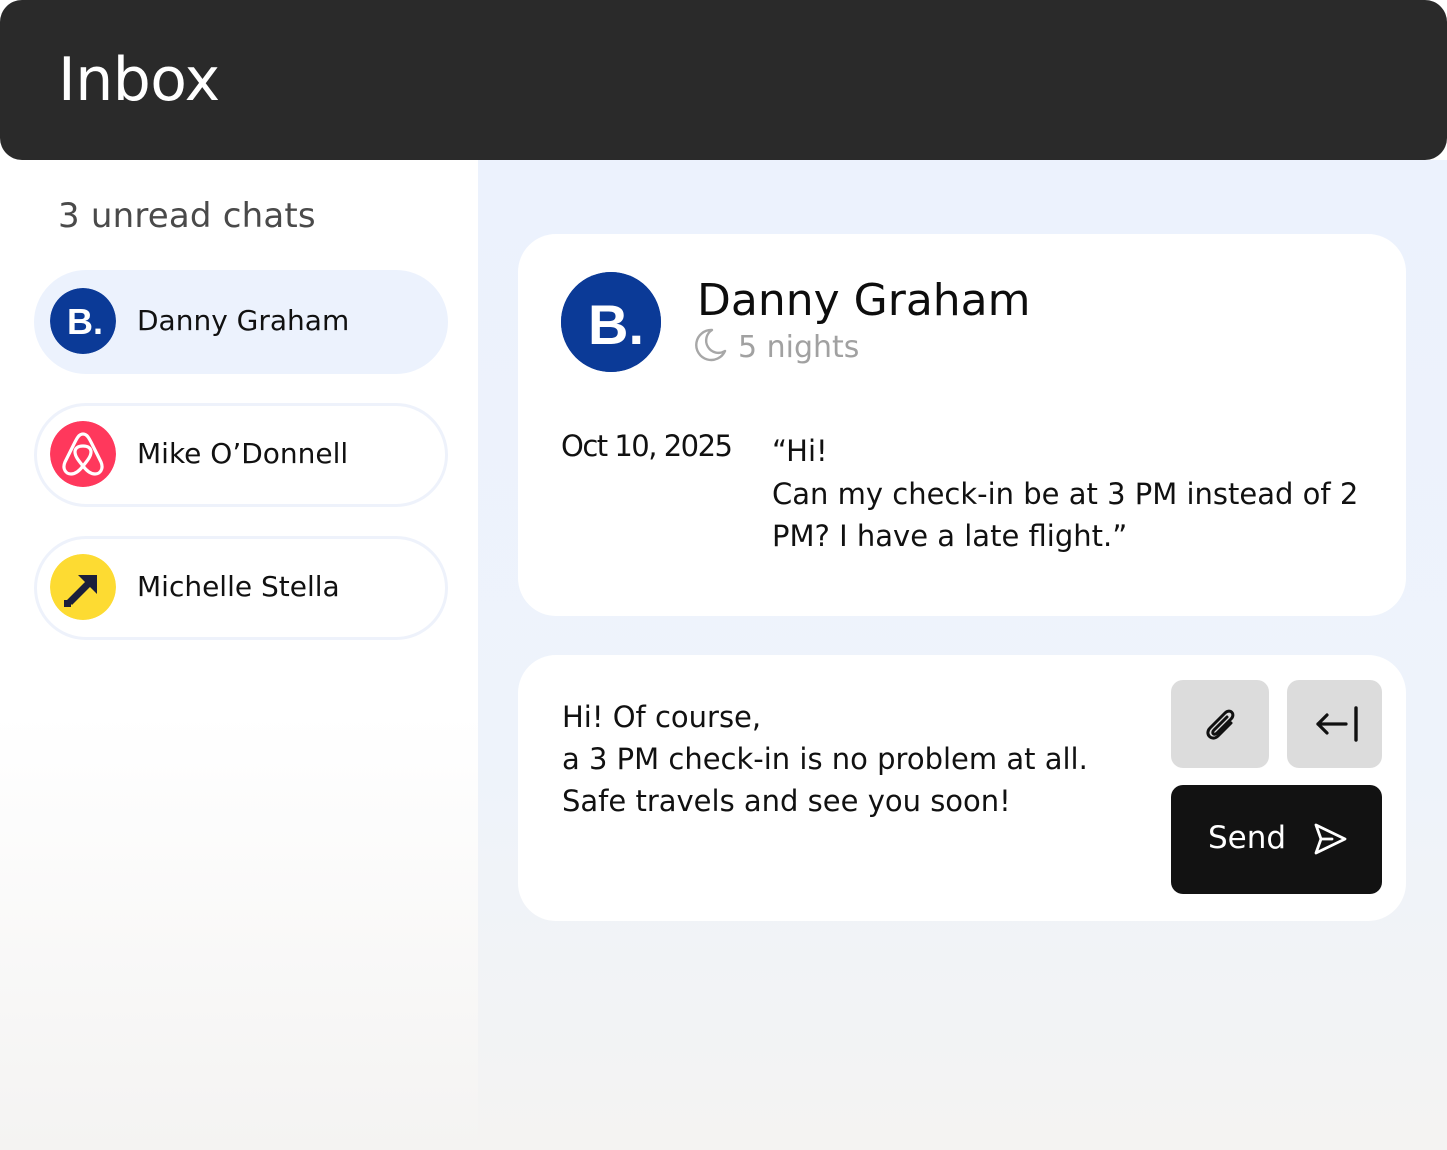 The height and width of the screenshot is (1150, 1447). What do you see at coordinates (243, 320) in the screenshot?
I see `chat-name: Danny Graham` at bounding box center [243, 320].